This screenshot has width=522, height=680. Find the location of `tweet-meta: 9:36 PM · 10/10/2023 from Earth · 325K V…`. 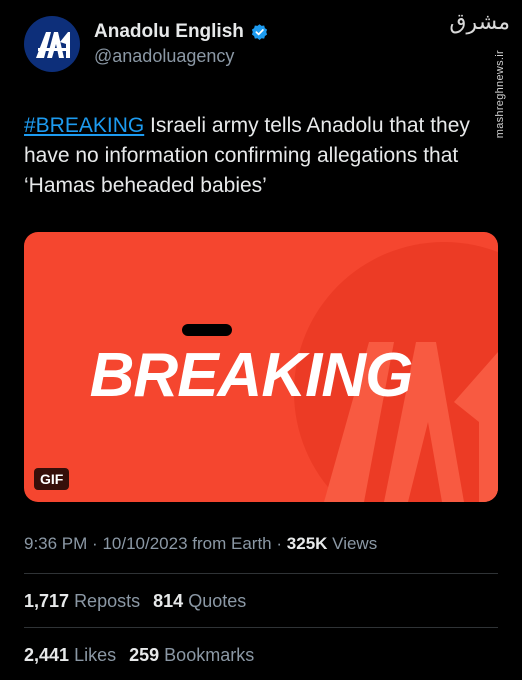

tweet-meta: 9:36 PM · 10/10/2023 from Earth · 325K V… is located at coordinates (200, 544).